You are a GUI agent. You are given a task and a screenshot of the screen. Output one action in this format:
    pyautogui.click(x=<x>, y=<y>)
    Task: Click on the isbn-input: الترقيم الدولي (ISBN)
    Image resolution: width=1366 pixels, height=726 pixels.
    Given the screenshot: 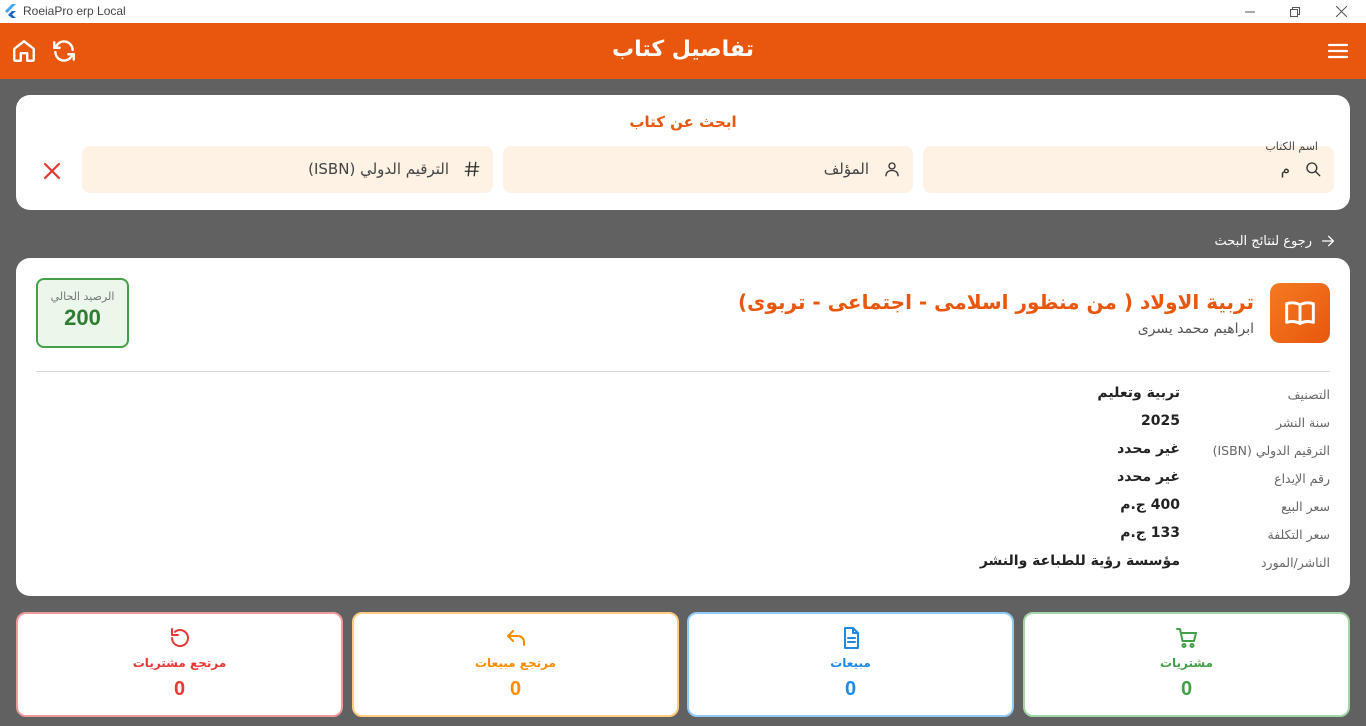 What is the action you would take?
    pyautogui.click(x=378, y=169)
    